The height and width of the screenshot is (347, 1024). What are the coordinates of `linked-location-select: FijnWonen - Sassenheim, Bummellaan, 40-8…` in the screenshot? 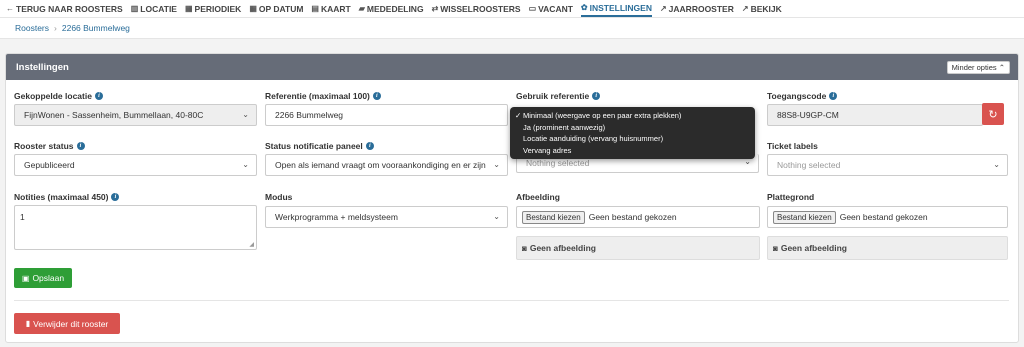 It's located at (135, 115).